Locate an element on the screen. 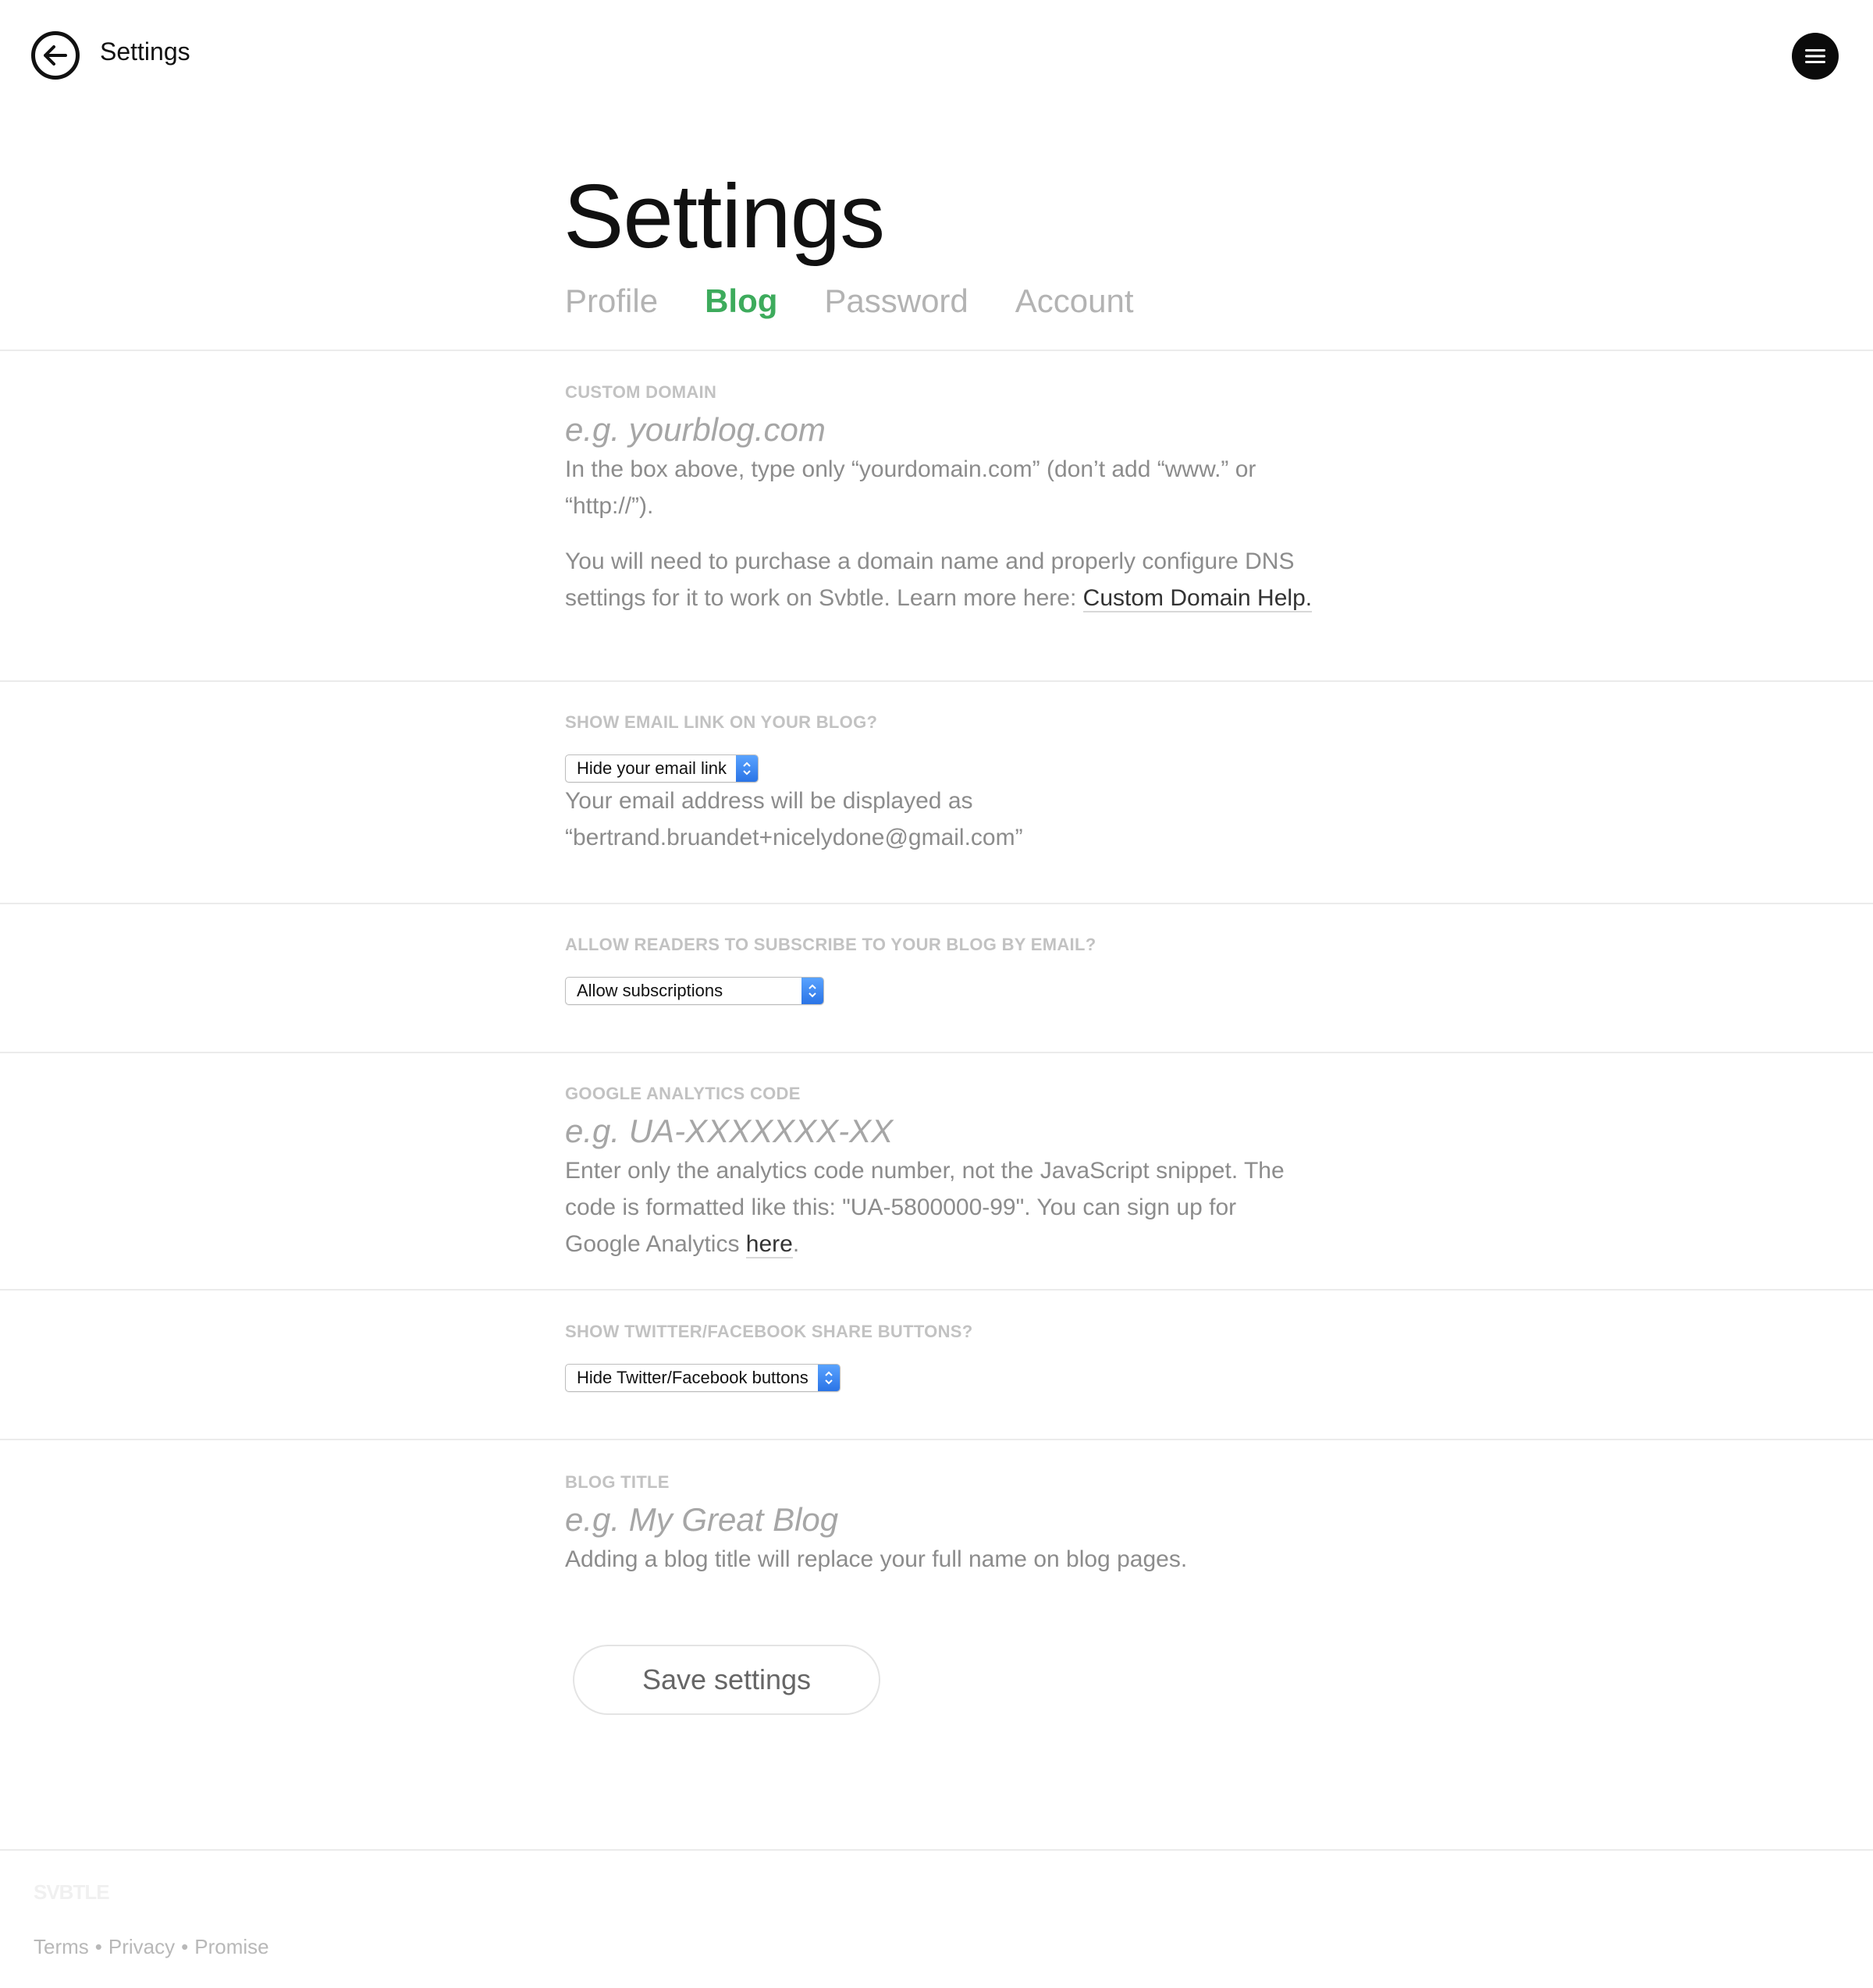  hamburger-menu-icon is located at coordinates (1815, 56).